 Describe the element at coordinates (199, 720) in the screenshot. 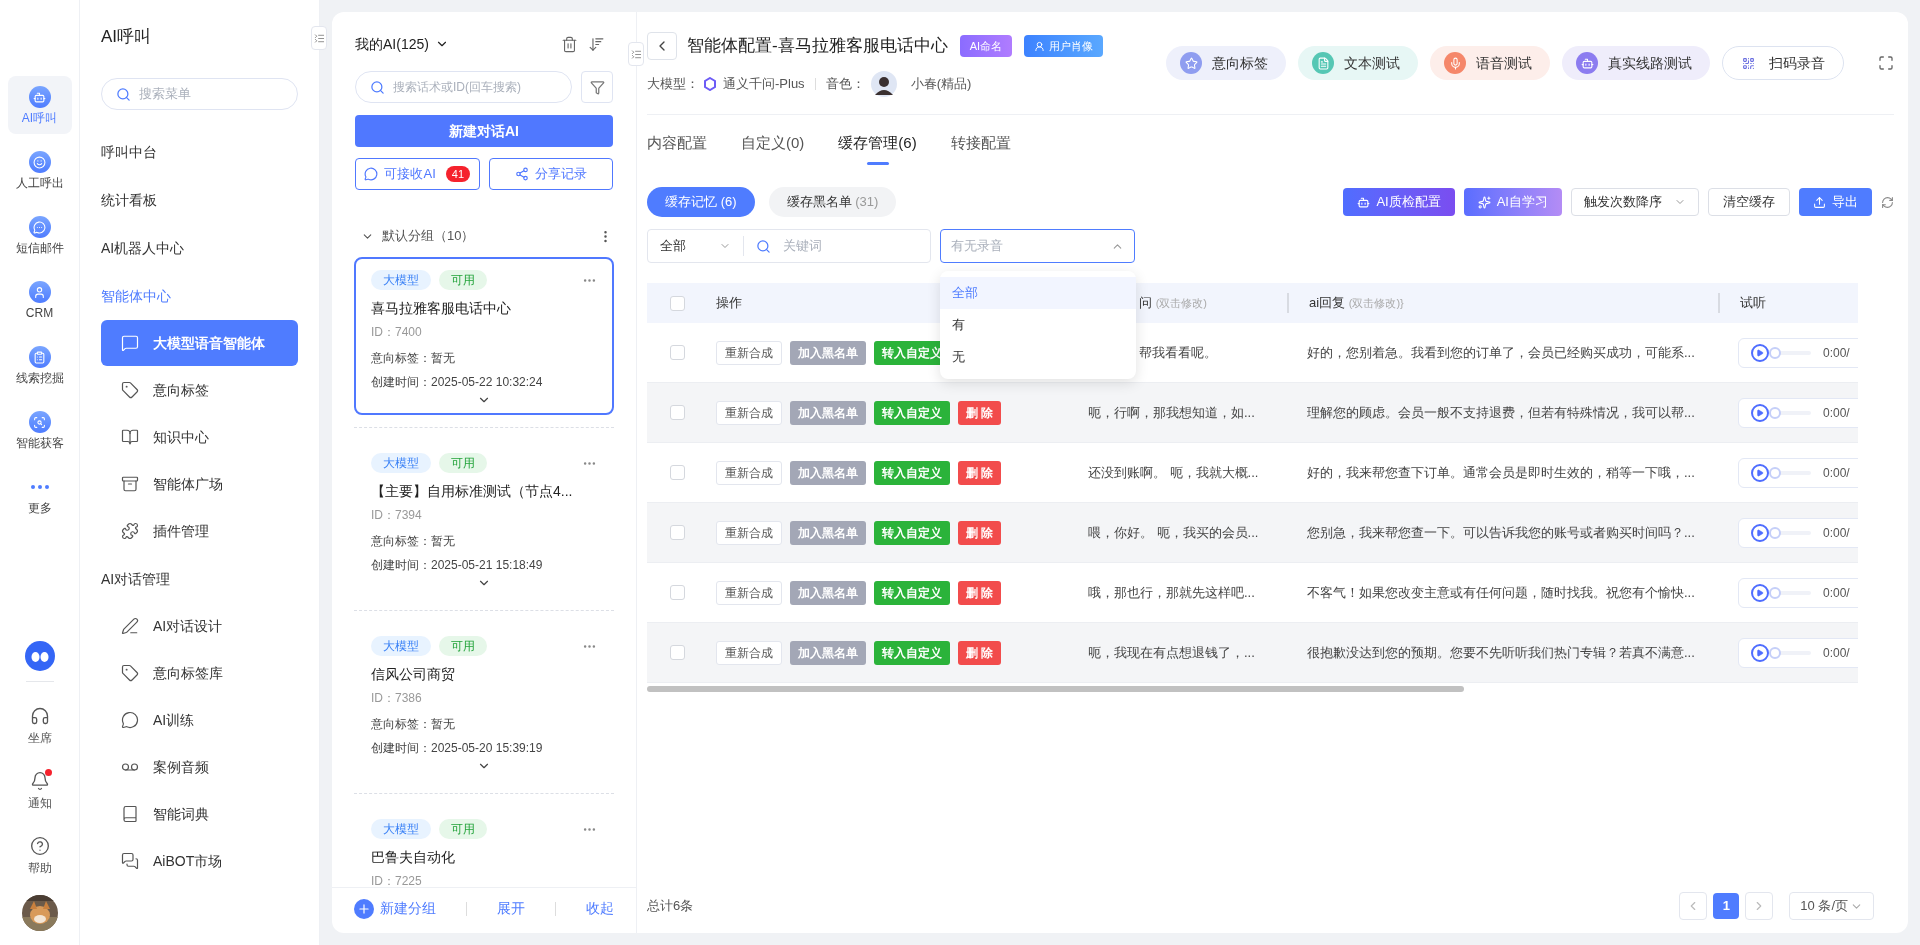

I see `menu-item: AI训练` at that location.